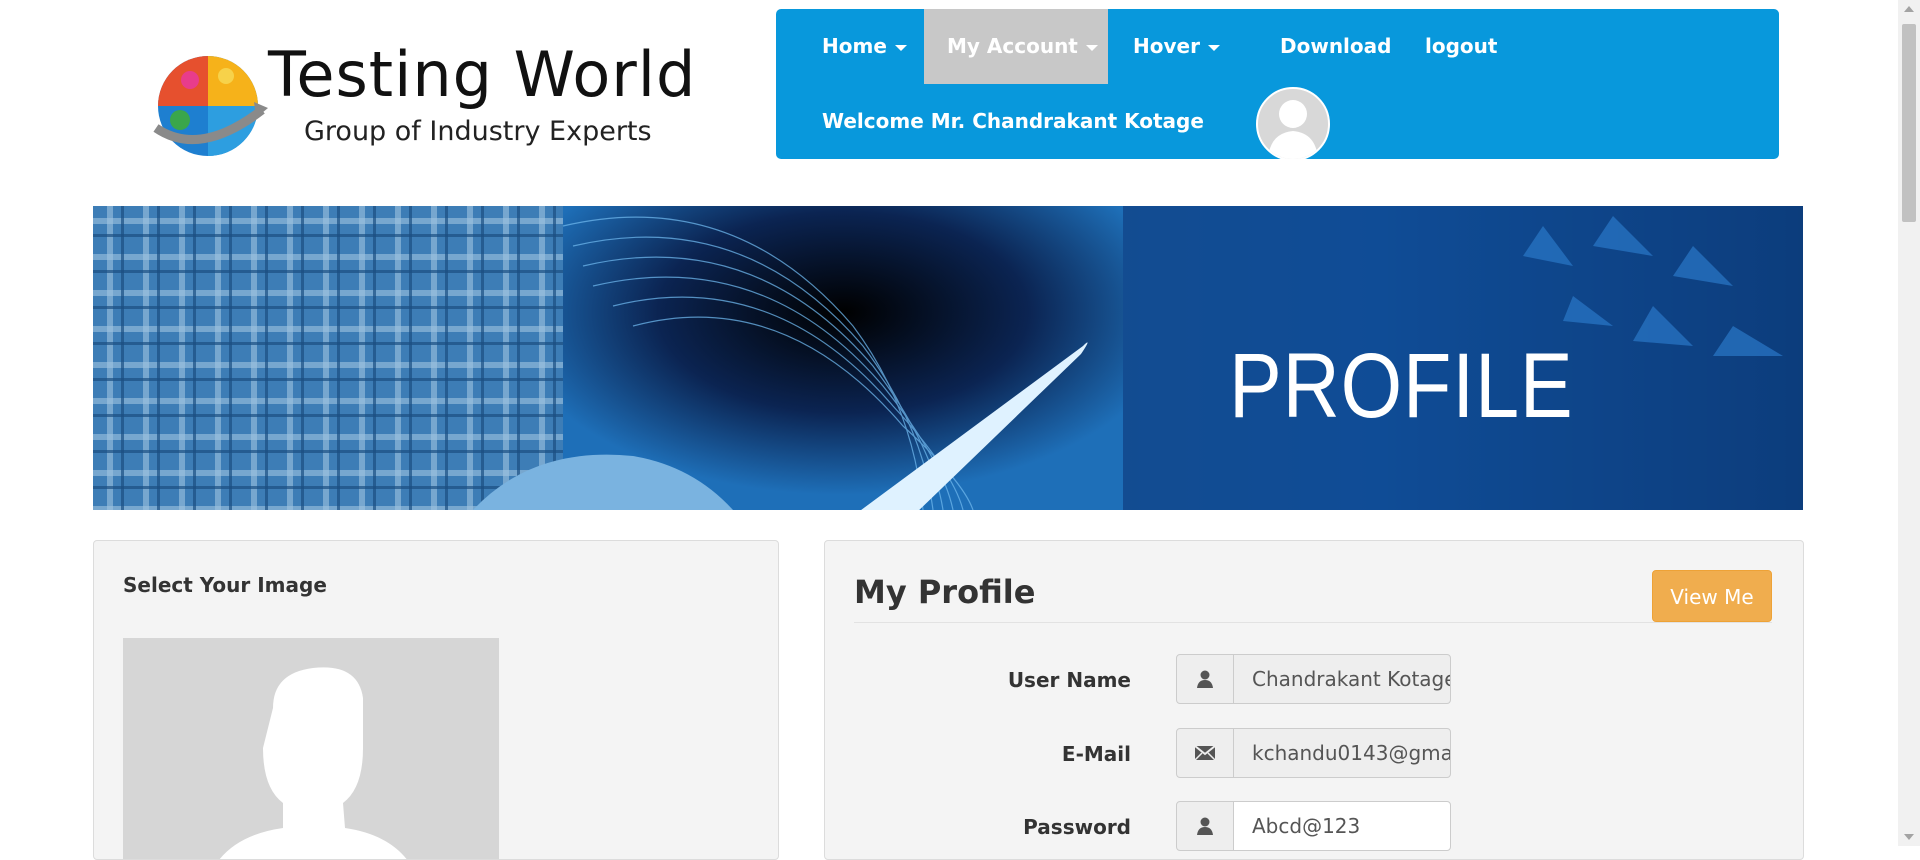 The height and width of the screenshot is (860, 1920). Describe the element at coordinates (1909, 9) in the screenshot. I see `scroll-up-icon` at that location.